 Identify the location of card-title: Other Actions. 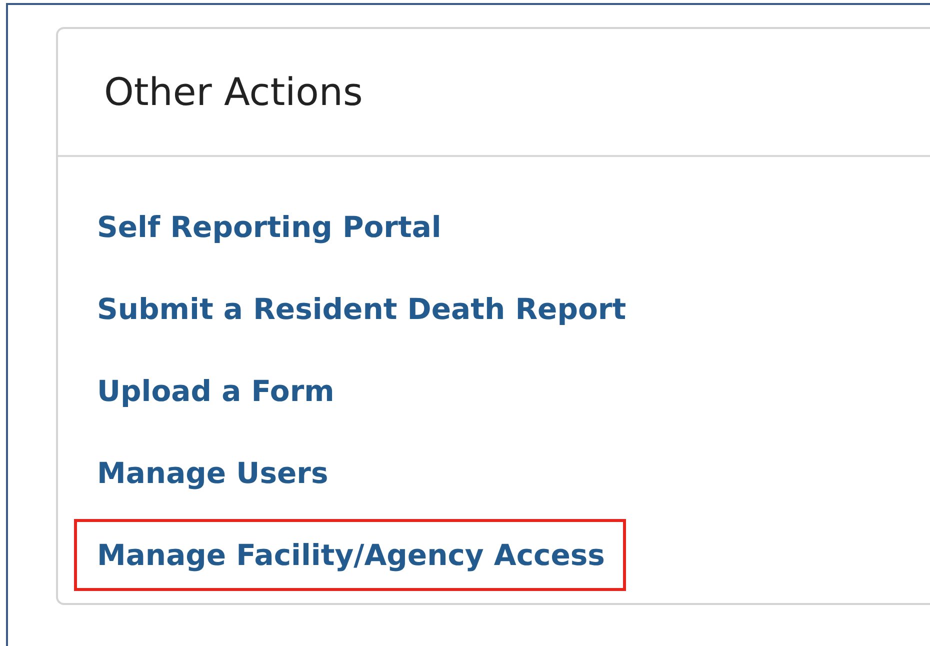
(233, 92).